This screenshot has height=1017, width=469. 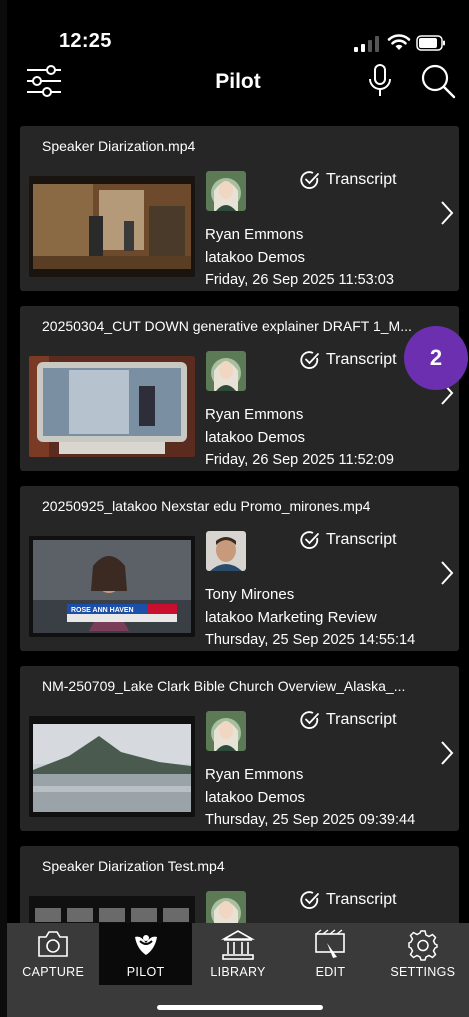 What do you see at coordinates (250, 594) in the screenshot?
I see `uploader-name: Tony Mirones` at bounding box center [250, 594].